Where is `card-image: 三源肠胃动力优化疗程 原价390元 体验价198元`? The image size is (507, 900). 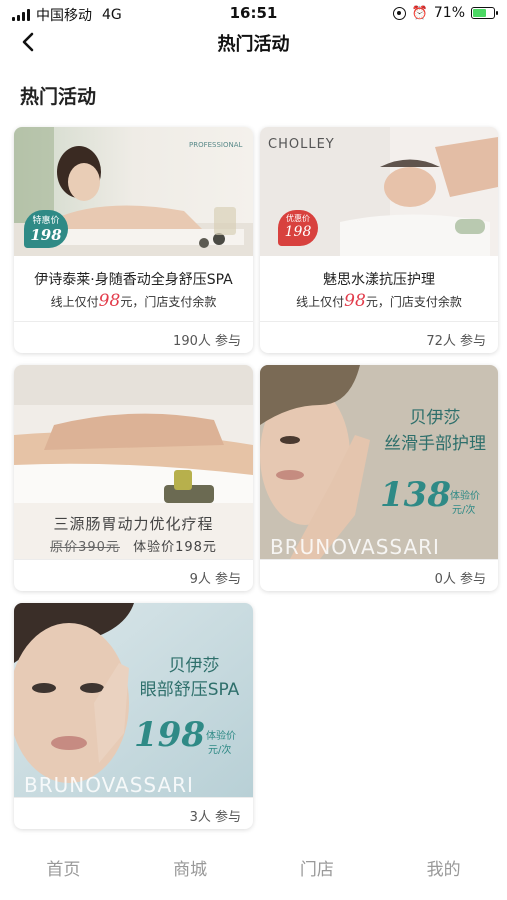
card-image: 三源肠胃动力优化疗程 原价390元 体验价198元 is located at coordinates (133, 462).